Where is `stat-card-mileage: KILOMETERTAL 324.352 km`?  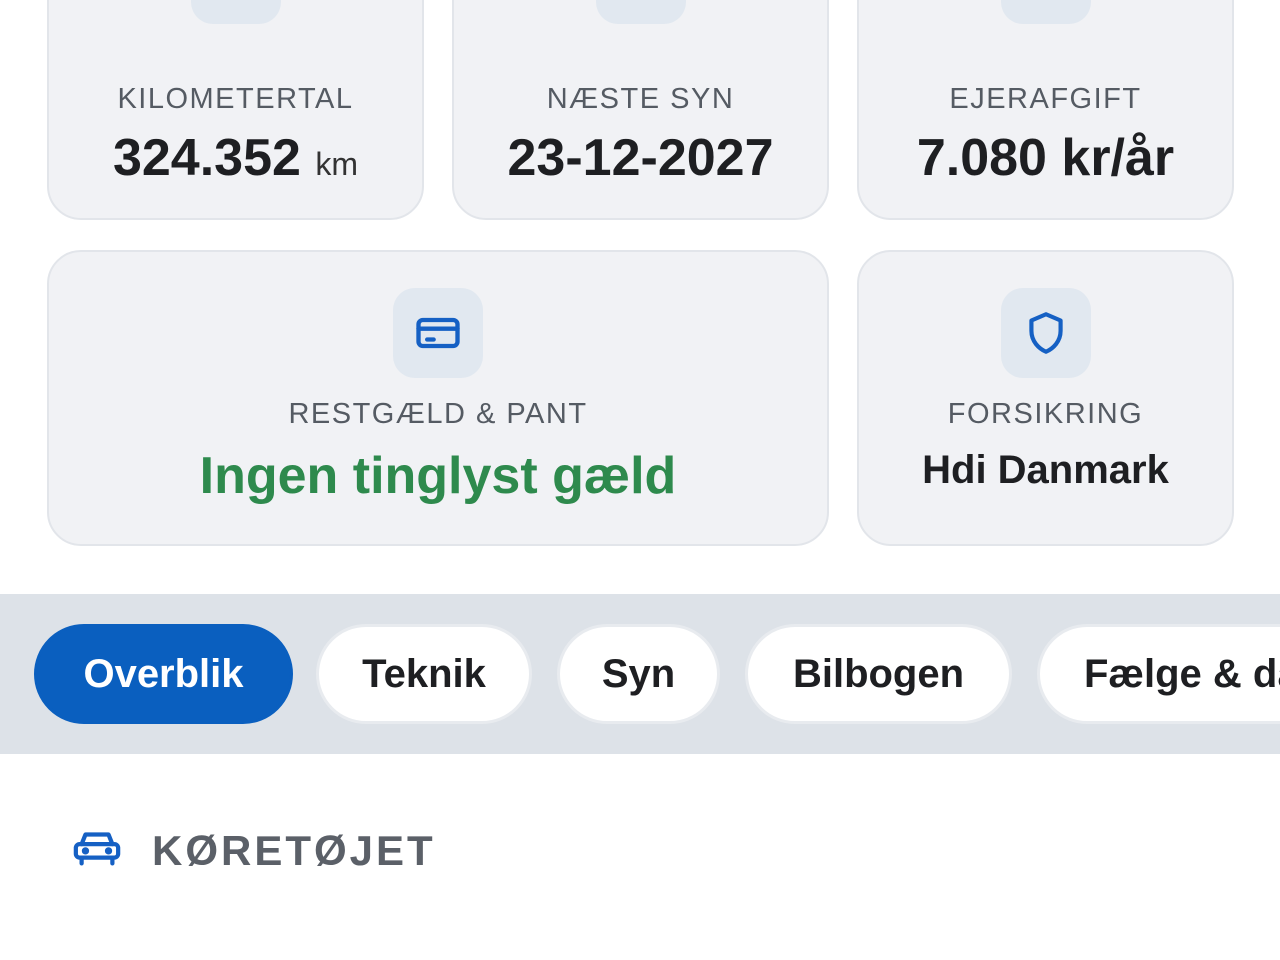 stat-card-mileage: KILOMETERTAL 324.352 km is located at coordinates (235, 110).